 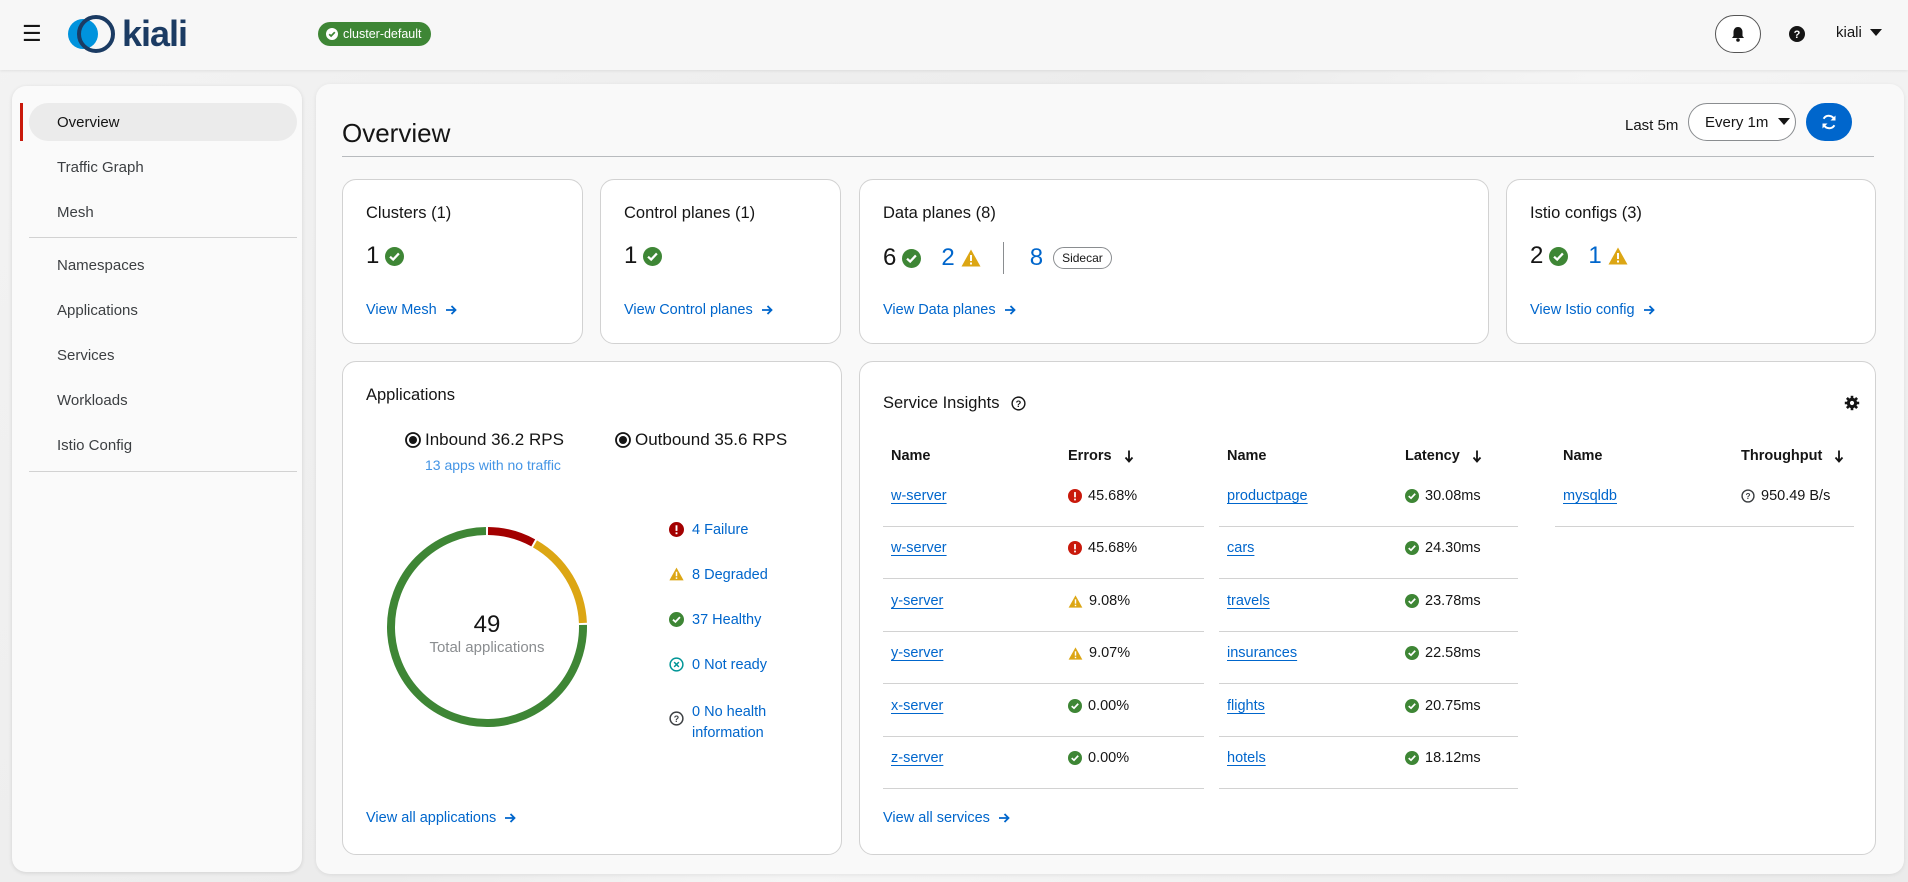 I want to click on errors-row-value-text: 0.00%, so click(x=1109, y=758).